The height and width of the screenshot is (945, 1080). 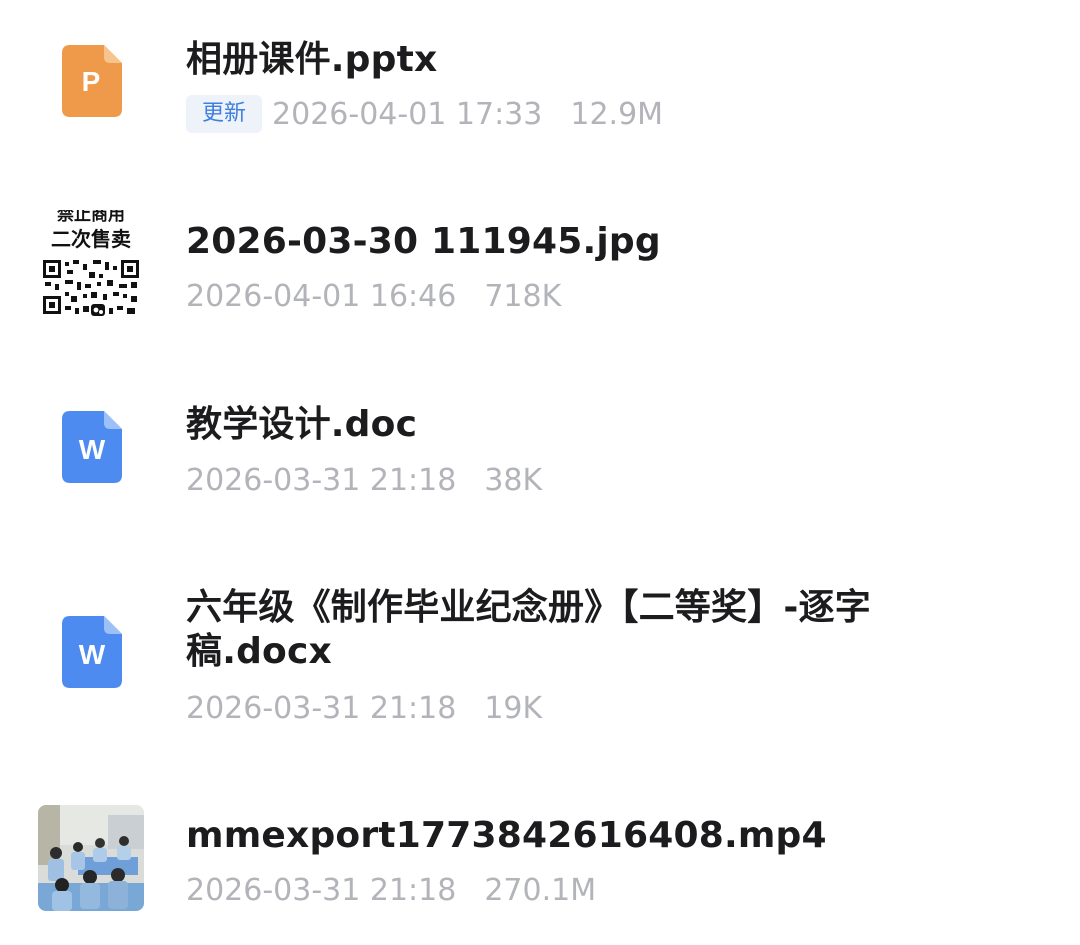 I want to click on image-thumbnail: 禁止商用 二次售卖, so click(x=91, y=263).